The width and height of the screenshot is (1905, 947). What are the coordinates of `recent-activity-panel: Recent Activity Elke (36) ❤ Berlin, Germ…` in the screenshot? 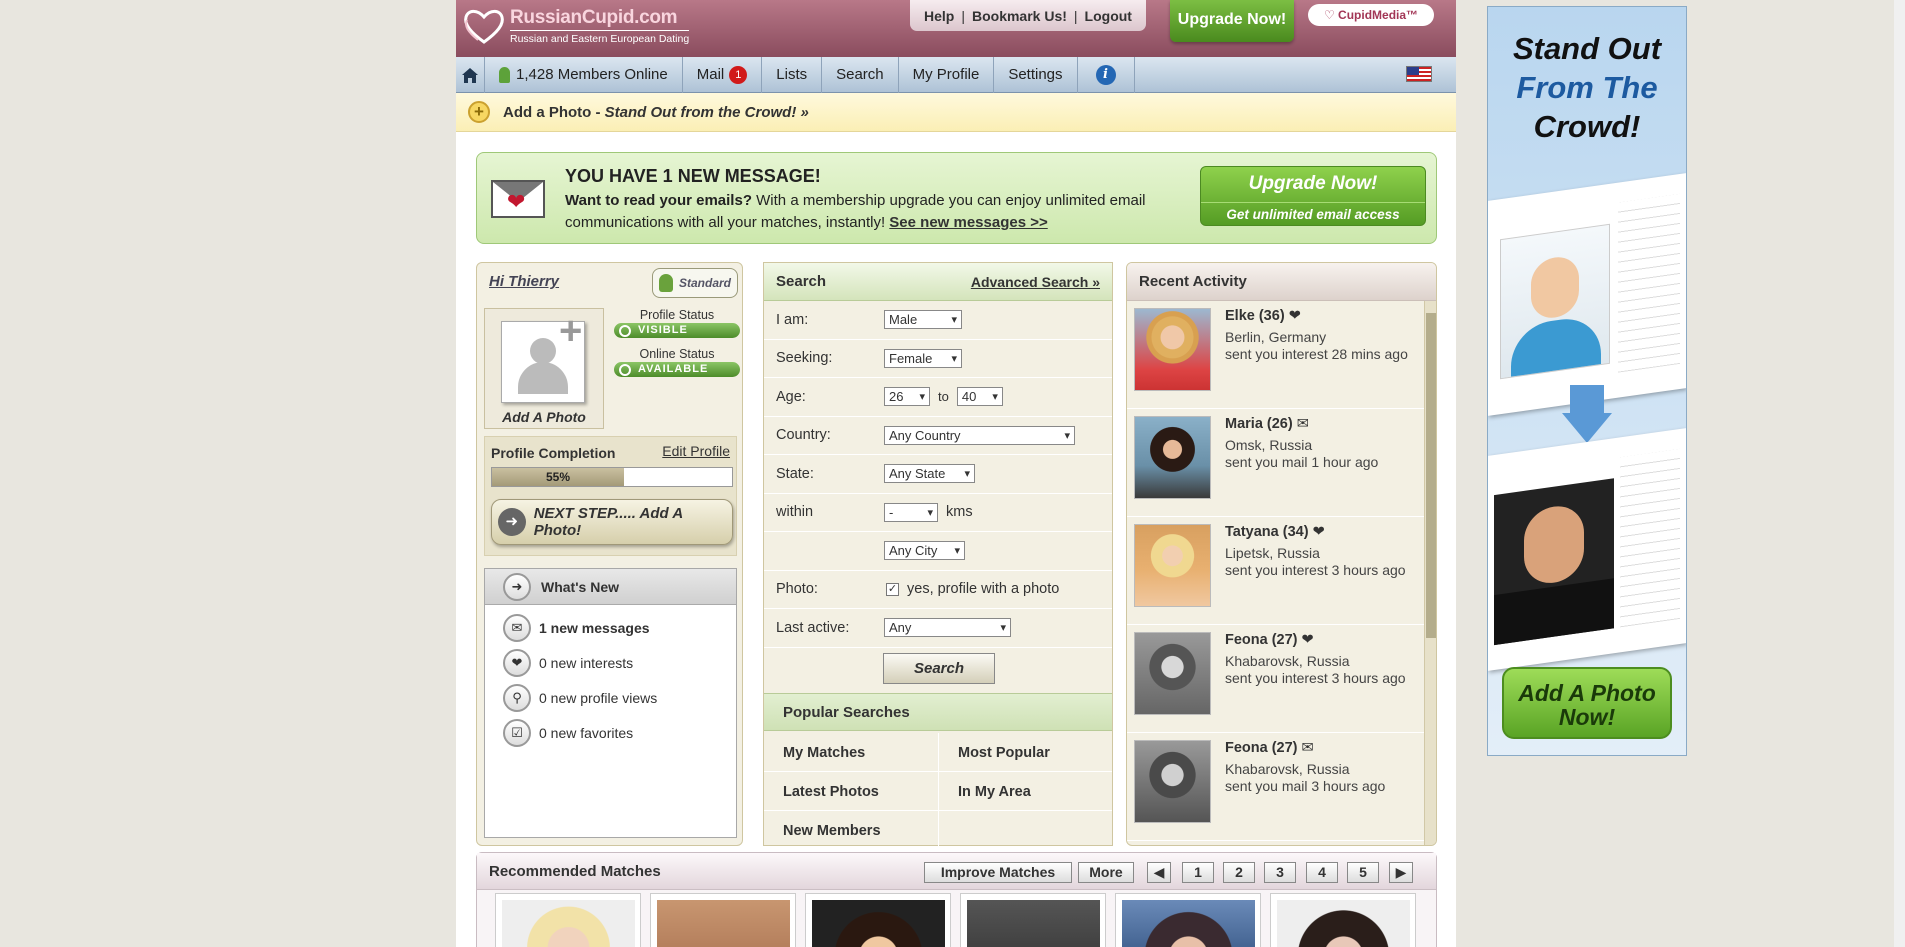 It's located at (1281, 554).